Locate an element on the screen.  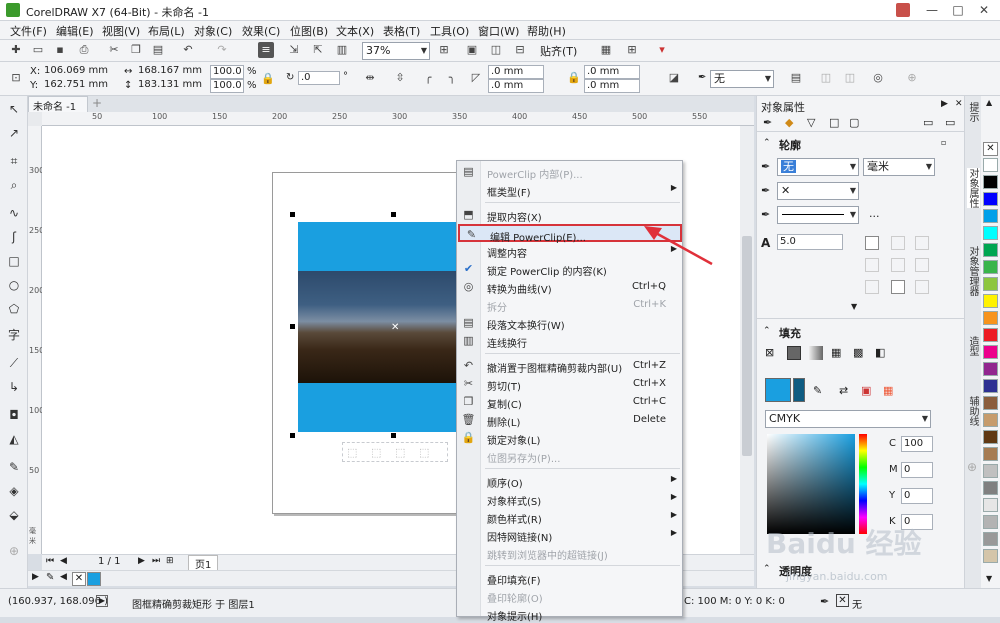
last-page-icon: ⏭ is located at coordinates (156, 561).